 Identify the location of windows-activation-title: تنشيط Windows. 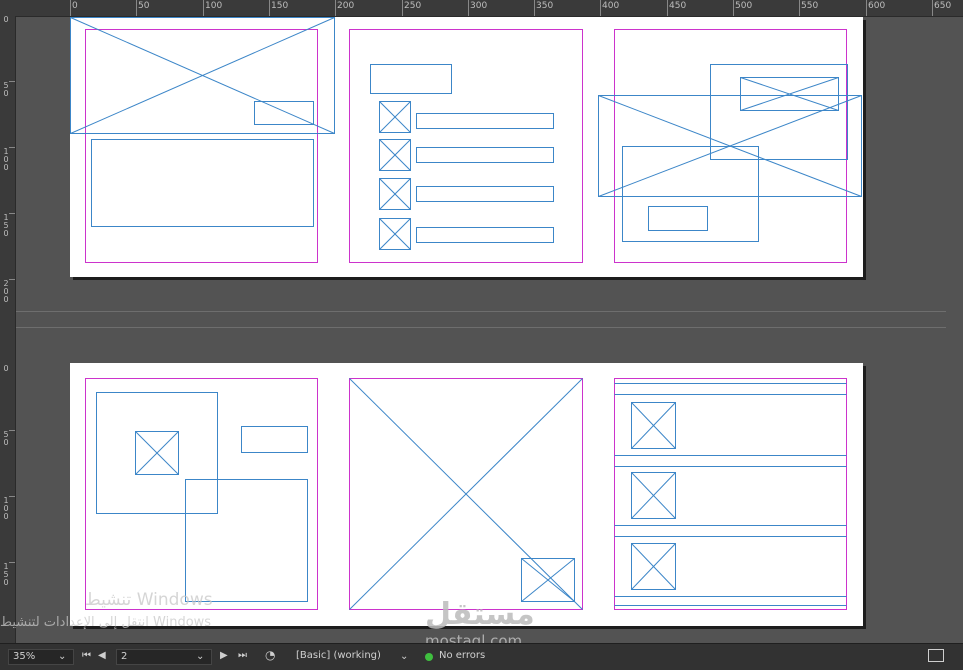
(149, 600).